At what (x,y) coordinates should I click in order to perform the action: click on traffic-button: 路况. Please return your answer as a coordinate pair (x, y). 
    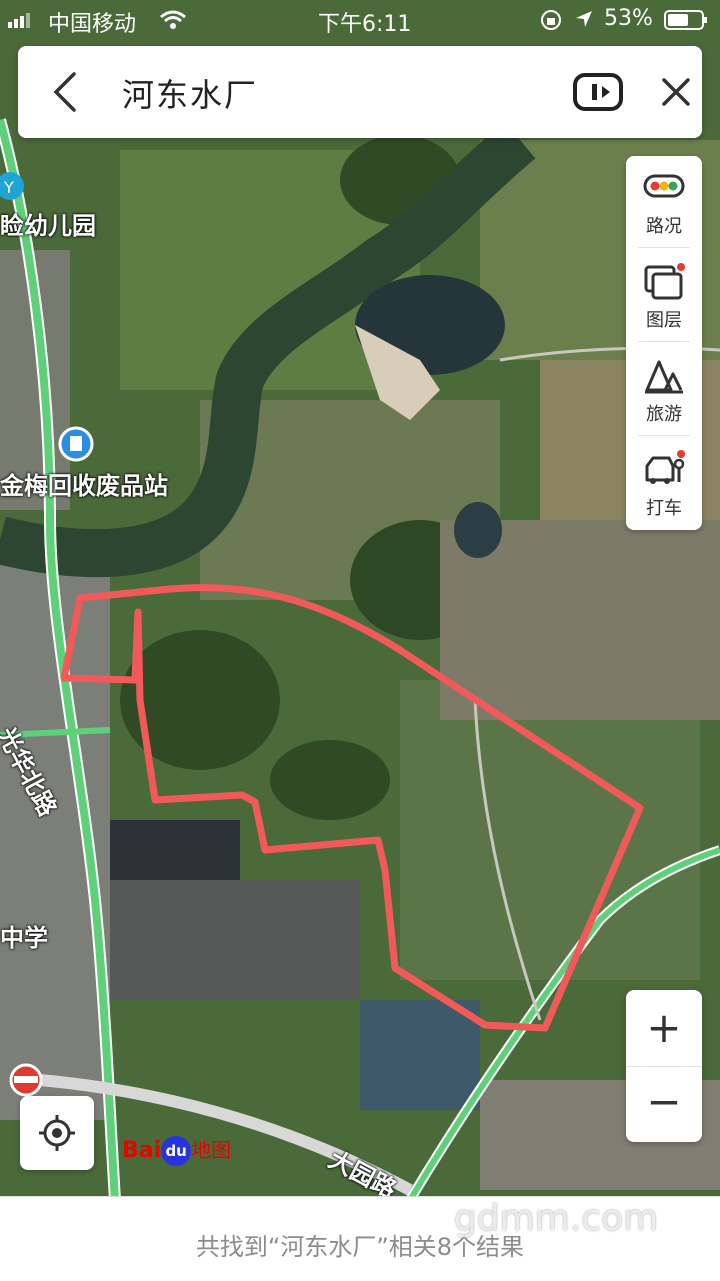
    Looking at the image, I should click on (664, 202).